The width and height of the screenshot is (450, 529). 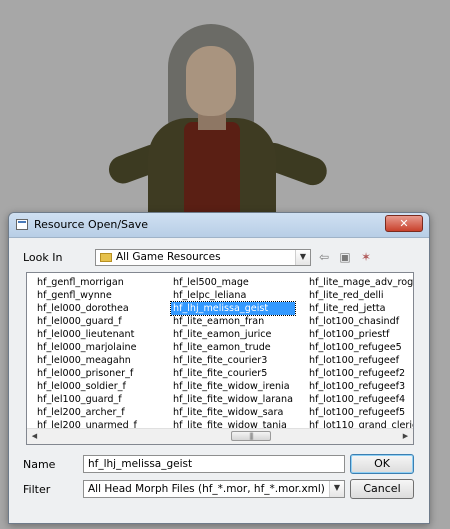 What do you see at coordinates (360, 334) in the screenshot?
I see `file-item: hf_lot100_priestf` at bounding box center [360, 334].